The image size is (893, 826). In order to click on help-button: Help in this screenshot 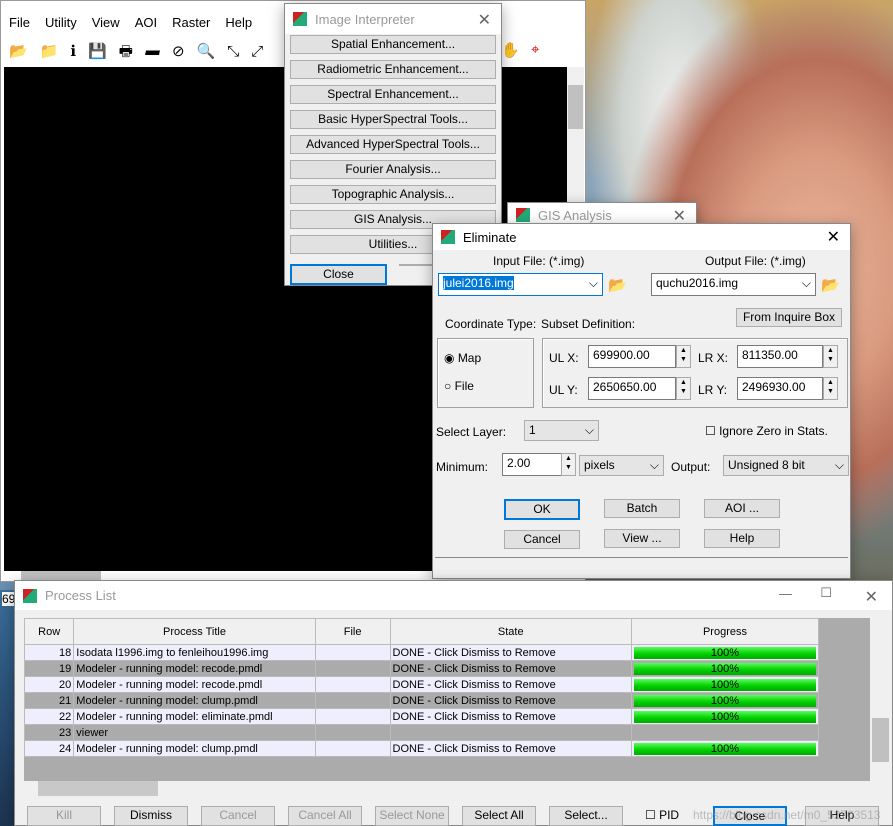, I will do `click(742, 538)`.